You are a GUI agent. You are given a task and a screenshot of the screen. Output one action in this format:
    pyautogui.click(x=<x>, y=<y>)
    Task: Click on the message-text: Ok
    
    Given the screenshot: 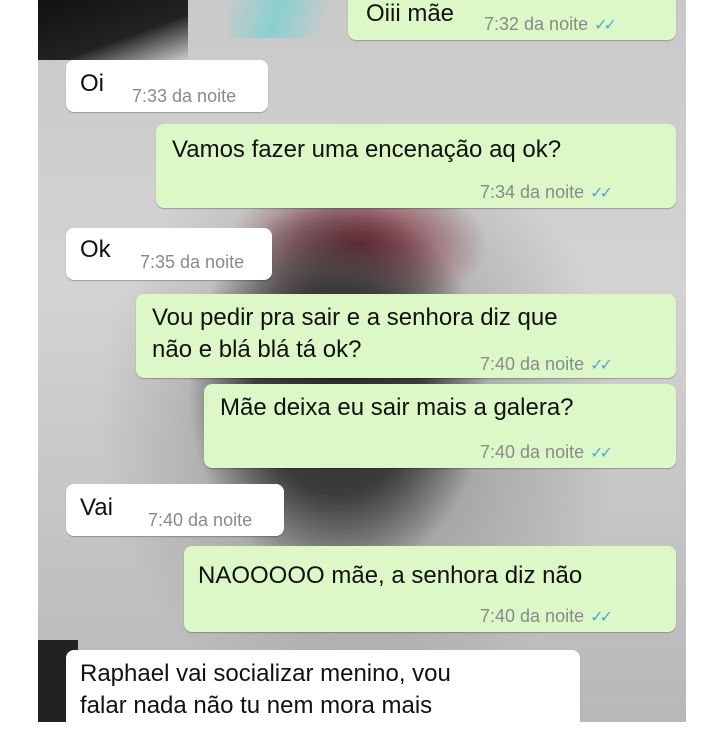 What is the action you would take?
    pyautogui.click(x=95, y=249)
    